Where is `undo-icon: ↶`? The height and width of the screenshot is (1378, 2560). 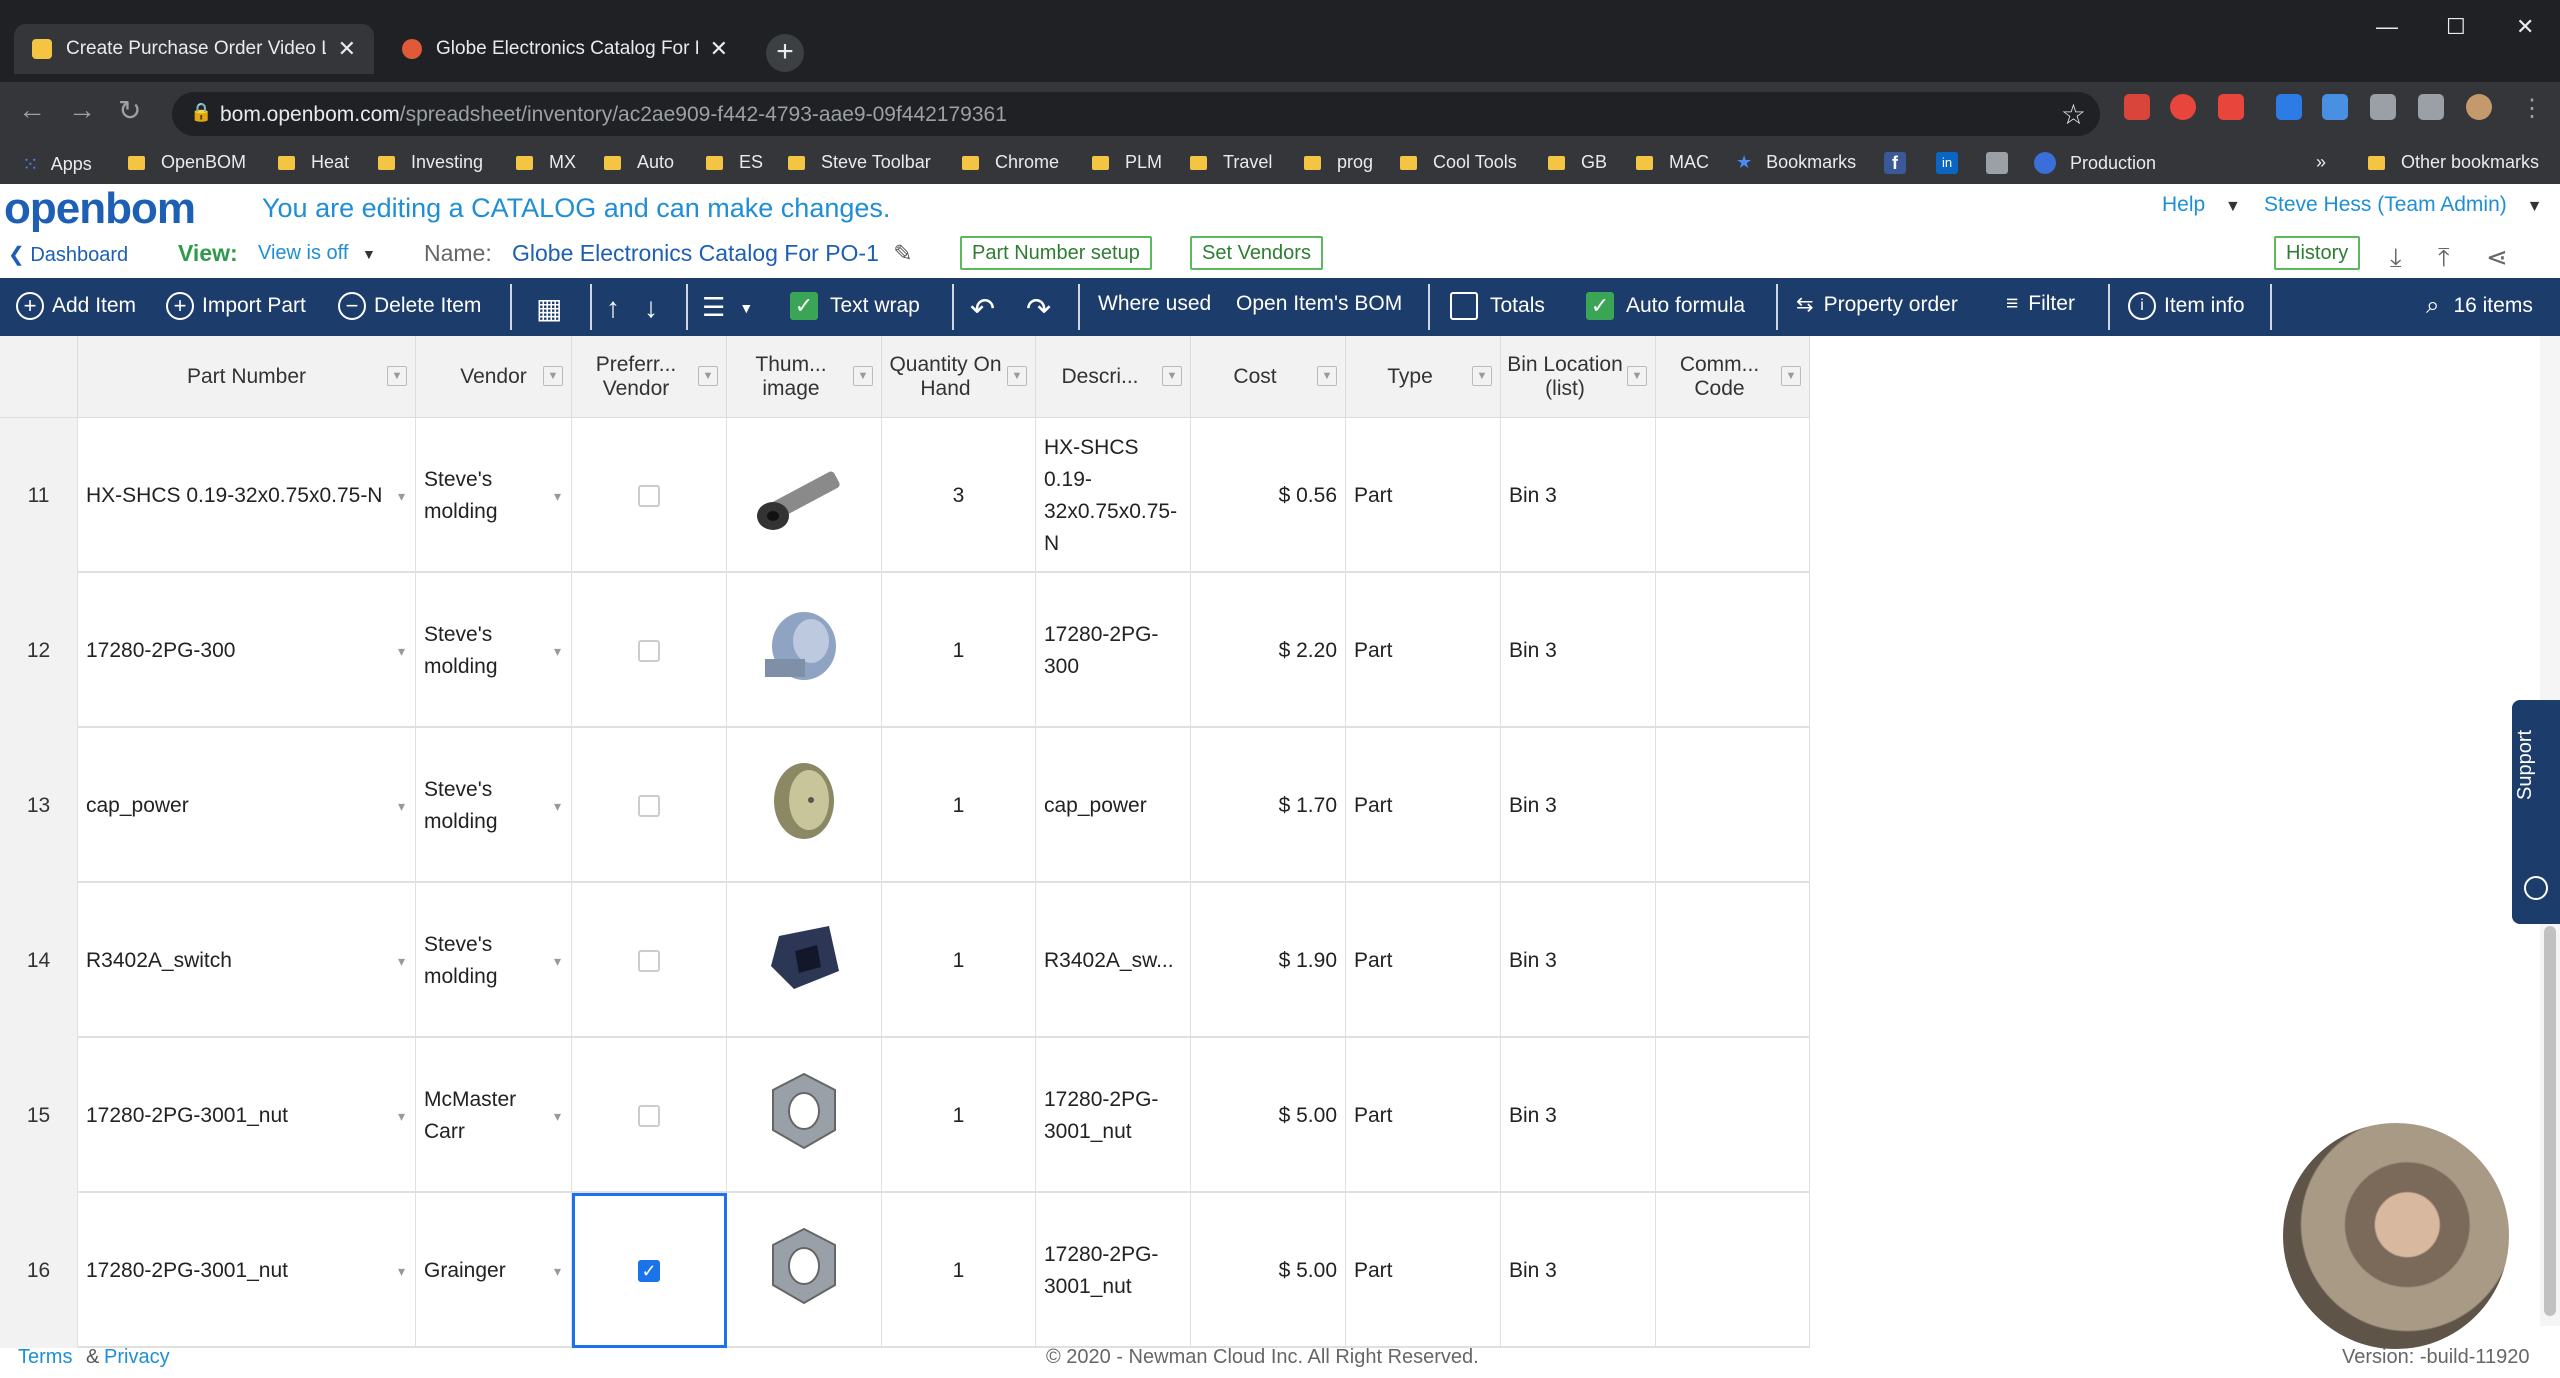
undo-icon: ↶ is located at coordinates (982, 309).